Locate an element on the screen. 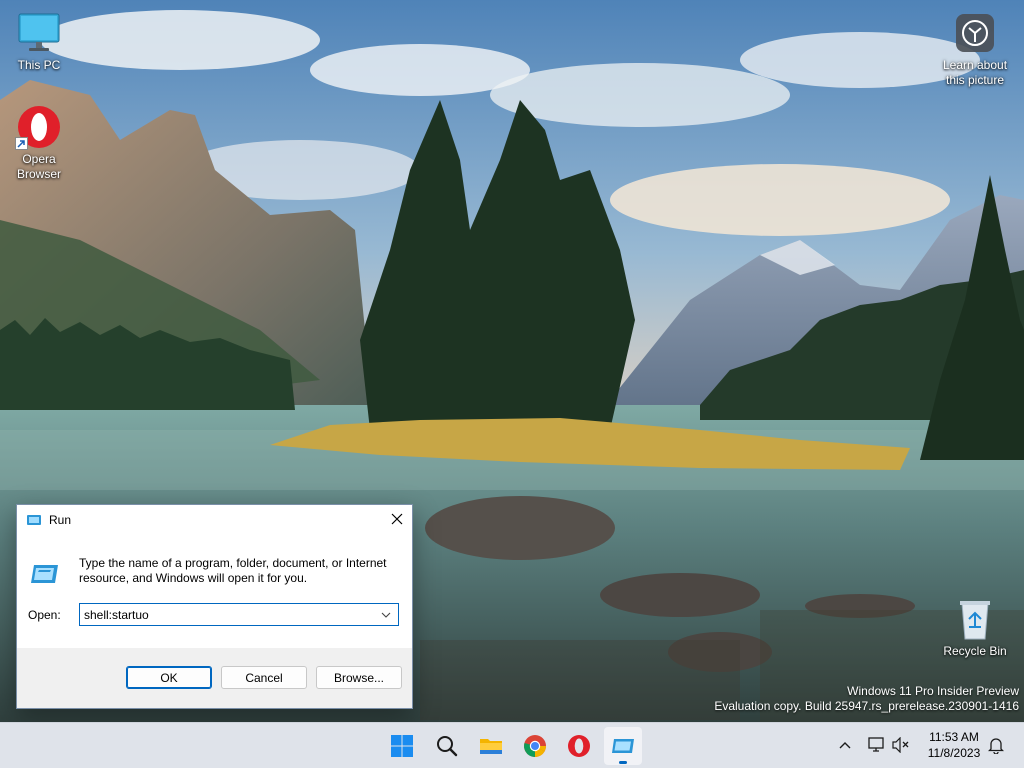 This screenshot has width=1024, height=768. taskbar-opera is located at coordinates (579, 746).